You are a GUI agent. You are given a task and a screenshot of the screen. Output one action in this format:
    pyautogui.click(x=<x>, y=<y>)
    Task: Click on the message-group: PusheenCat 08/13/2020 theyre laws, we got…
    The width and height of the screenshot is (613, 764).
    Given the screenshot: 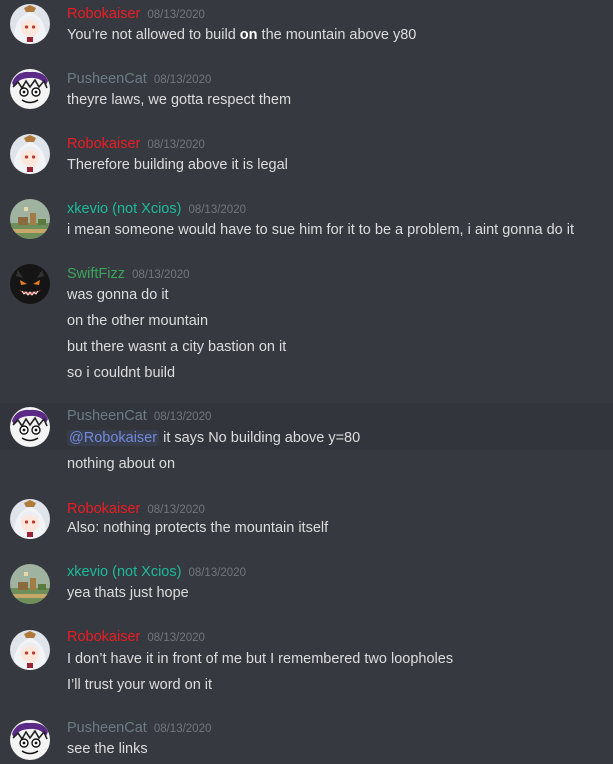 What is the action you would take?
    pyautogui.click(x=306, y=95)
    